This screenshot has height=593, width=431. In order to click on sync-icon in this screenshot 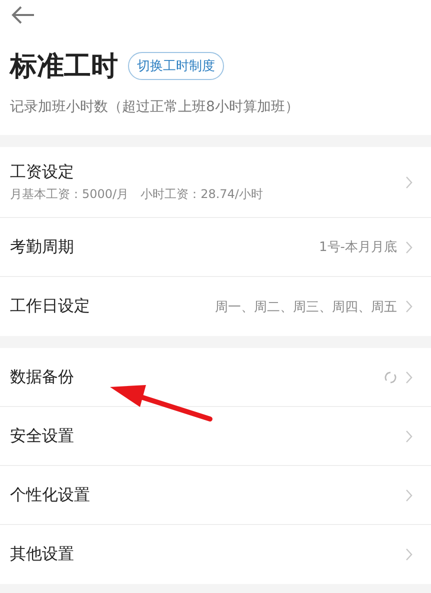, I will do `click(390, 377)`.